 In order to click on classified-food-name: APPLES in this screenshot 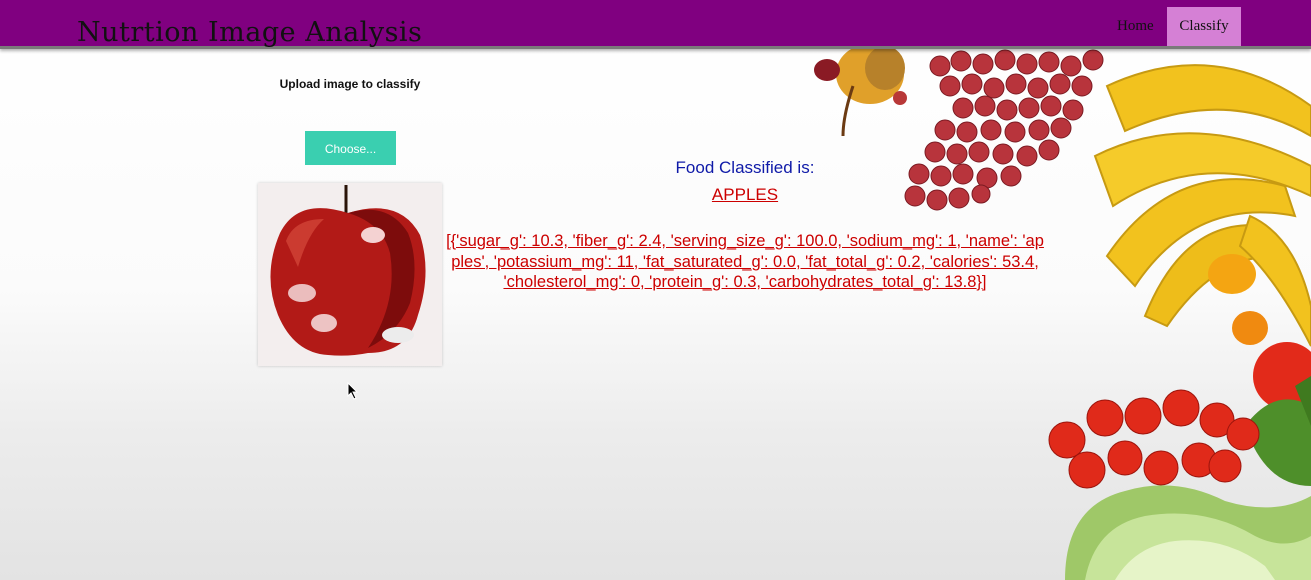, I will do `click(745, 194)`.